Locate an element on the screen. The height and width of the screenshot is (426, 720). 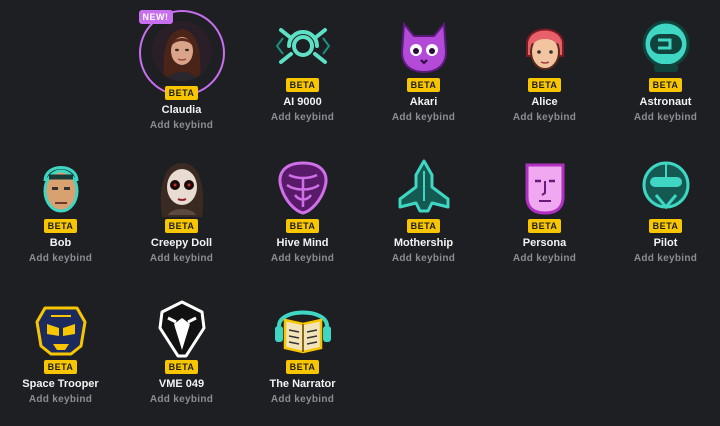
voice-item-akari: BETA Akari Add keybind is located at coordinates (423, 70).